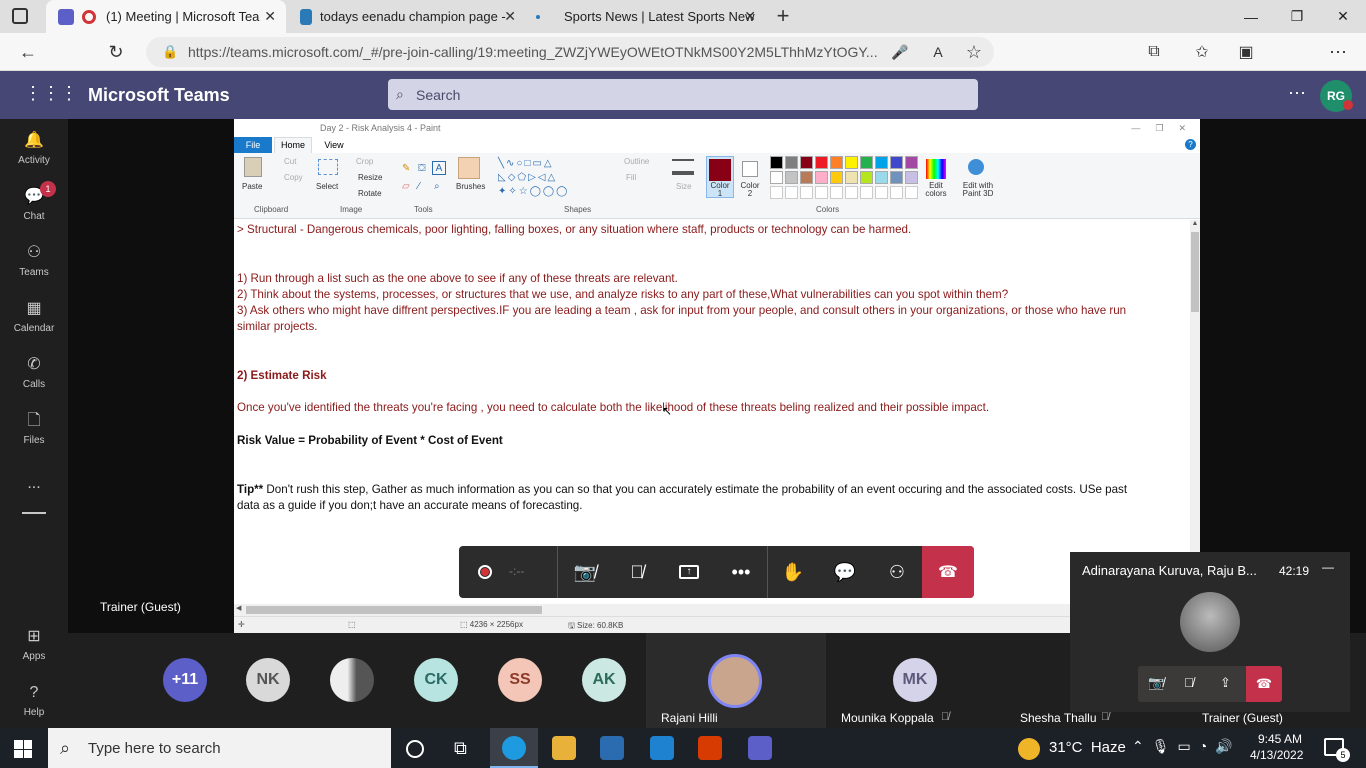 Image resolution: width=1366 pixels, height=768 pixels. I want to click on more-actions-button: •••, so click(741, 572).